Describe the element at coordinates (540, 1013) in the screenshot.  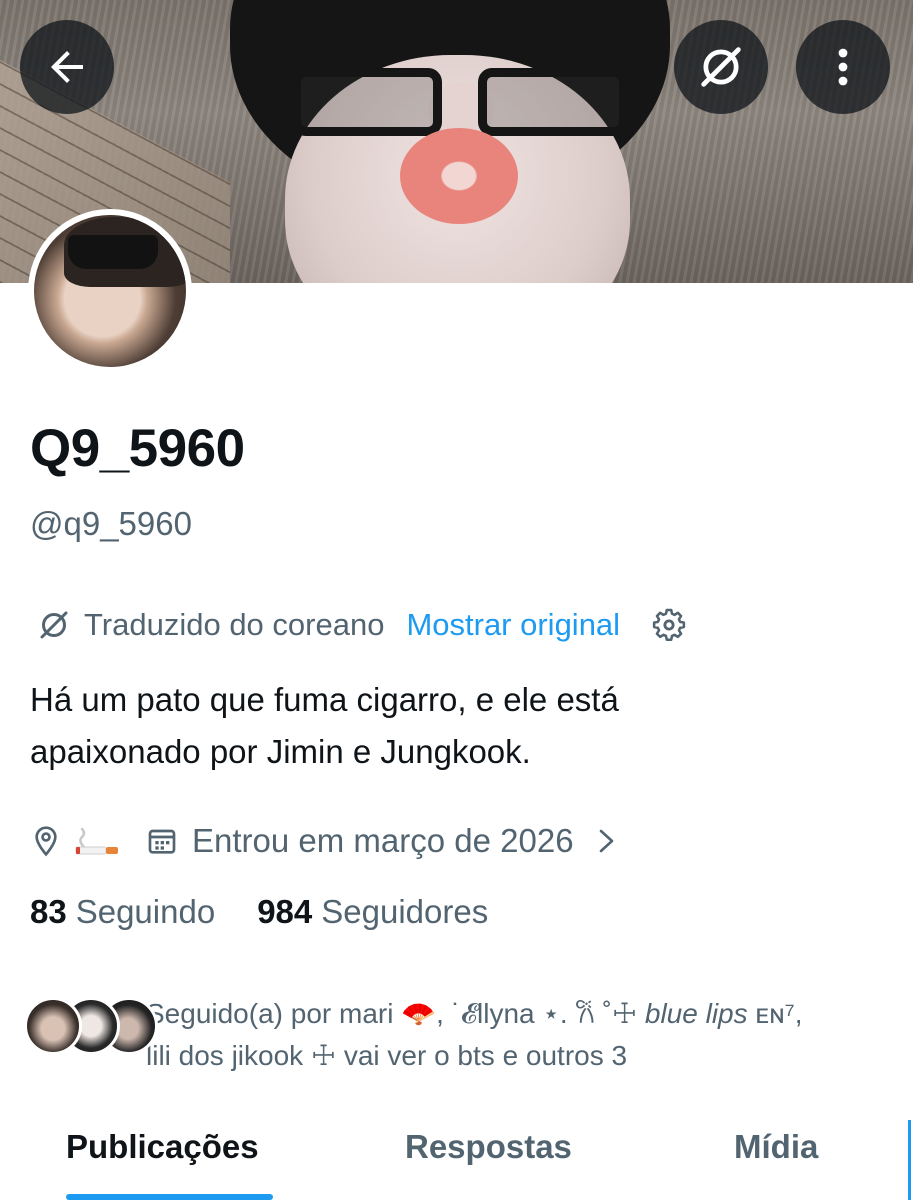
I see `followed-by-name: , ˙𝓔llyna ⋆. 𐙚 ˚☩` at that location.